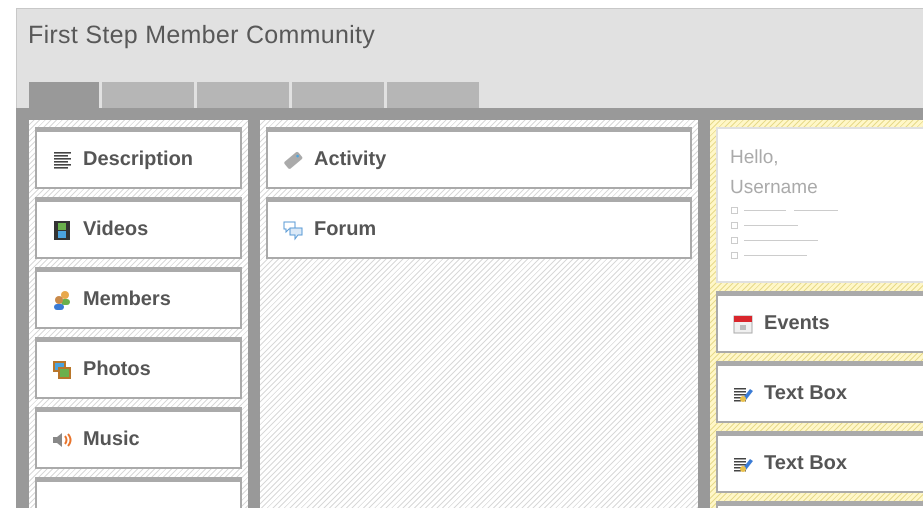 The height and width of the screenshot is (508, 923). I want to click on widget-card: Members, so click(138, 298).